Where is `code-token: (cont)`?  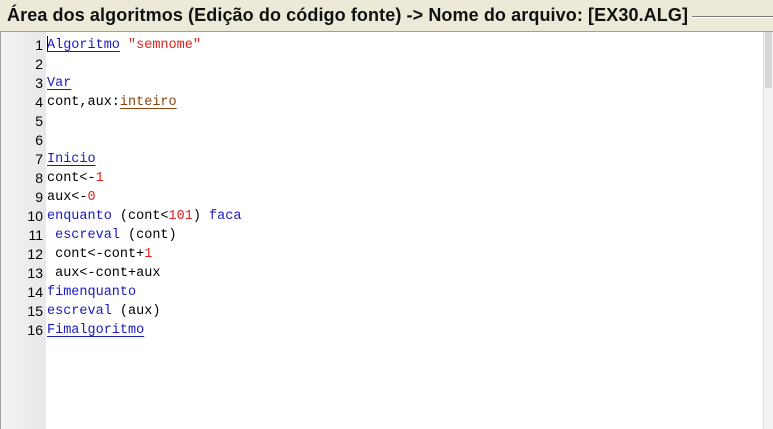 code-token: (cont) is located at coordinates (148, 235).